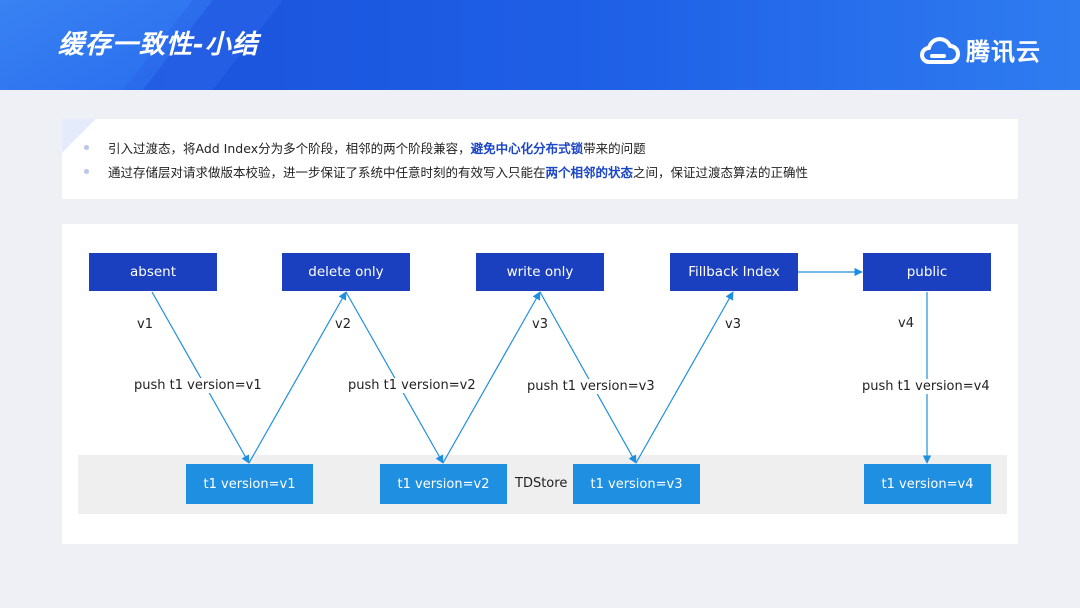  What do you see at coordinates (906, 323) in the screenshot?
I see `version-tag: v4` at bounding box center [906, 323].